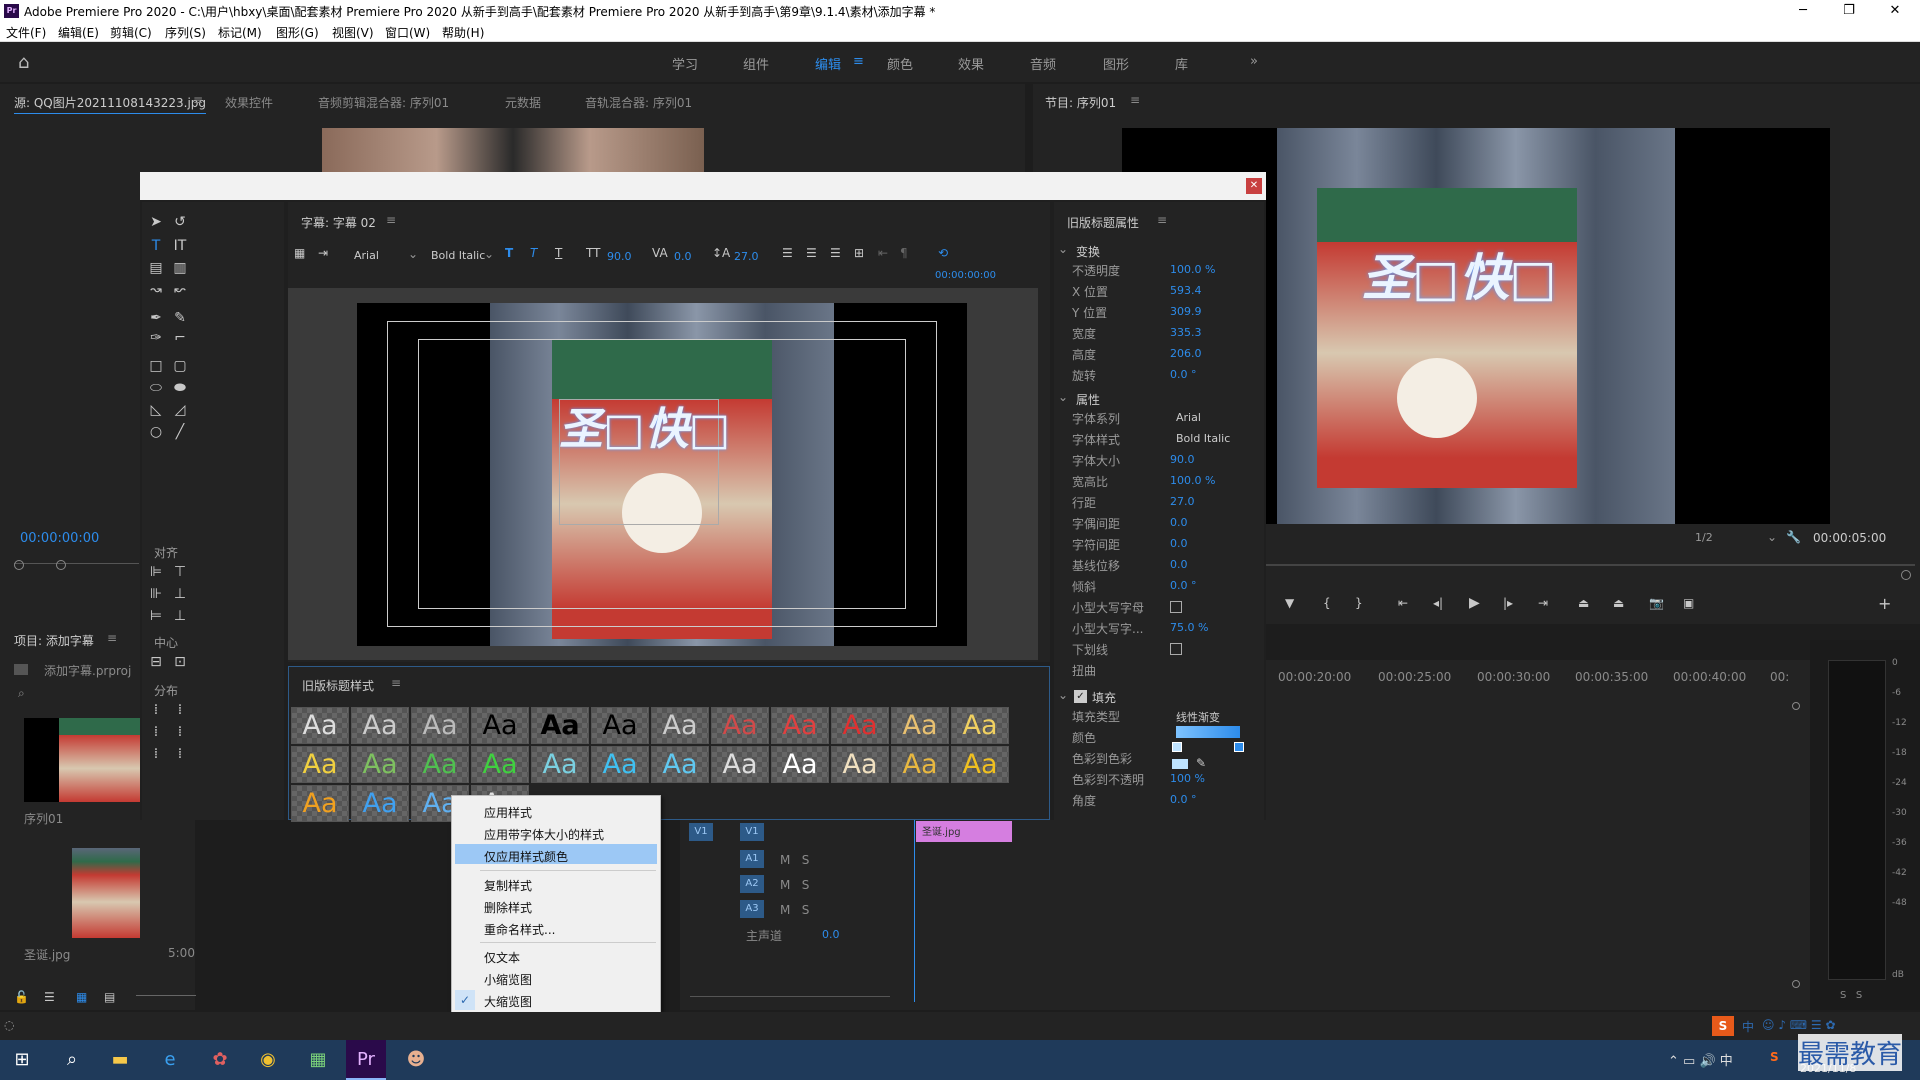 Image resolution: width=1920 pixels, height=1080 pixels. What do you see at coordinates (156, 594) in the screenshot?
I see `align-center-h-icon: ⊪` at bounding box center [156, 594].